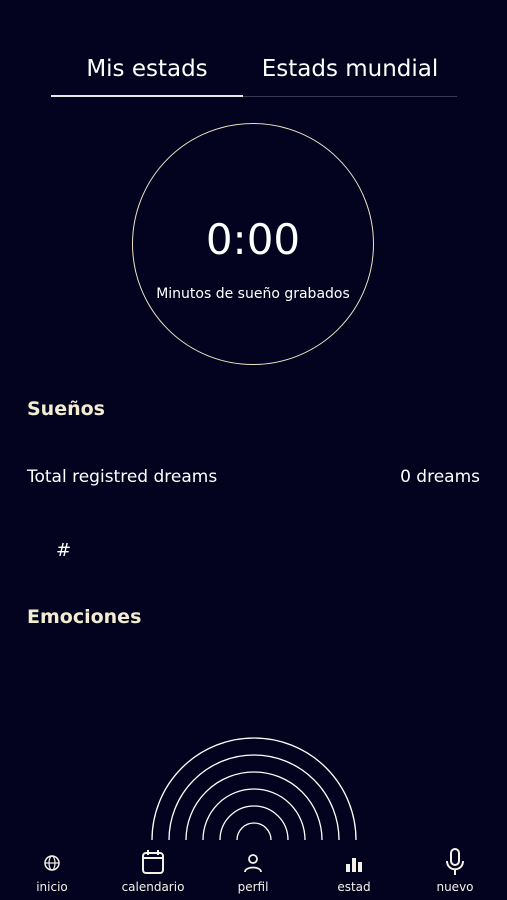  I want to click on status-bar, so click(253, 15).